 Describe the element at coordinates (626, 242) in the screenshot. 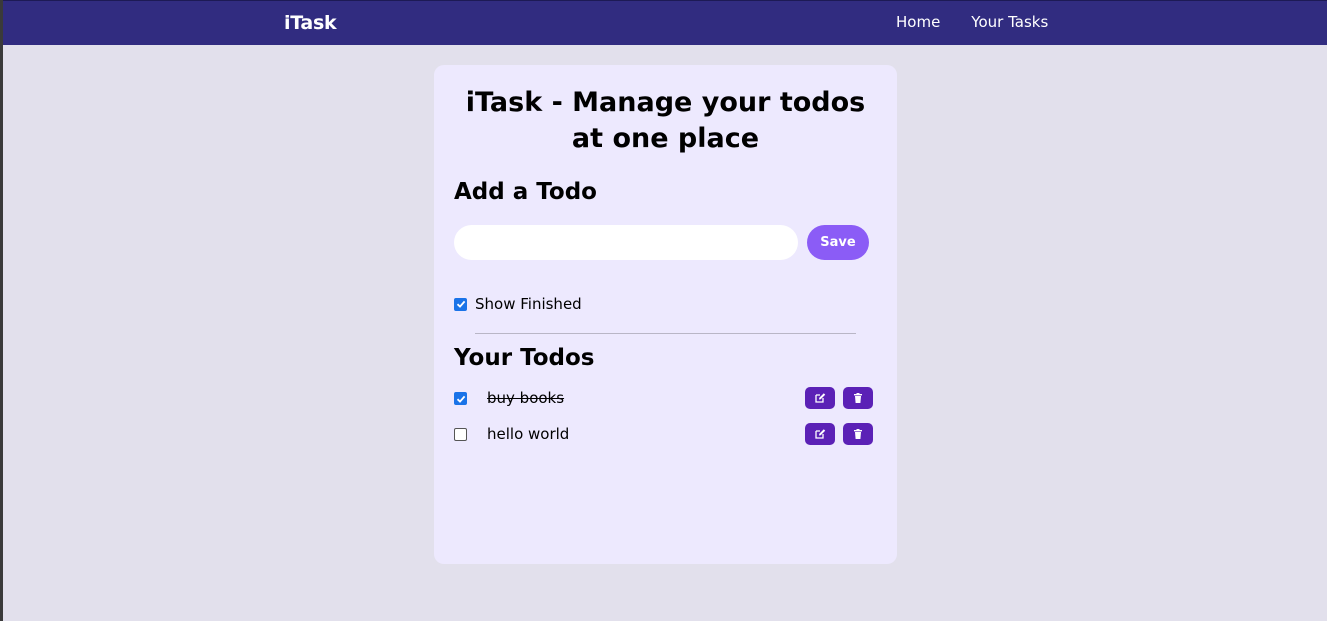

I see `todo-input` at that location.